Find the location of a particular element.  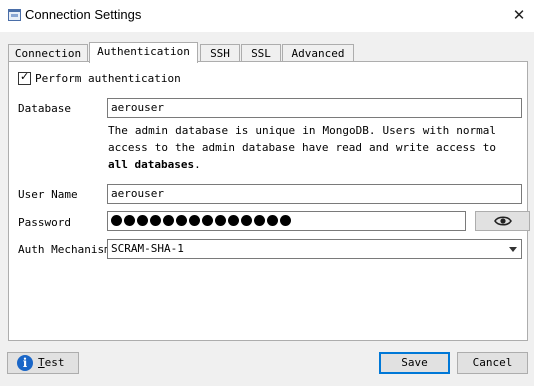

tab-ssl: SSL is located at coordinates (261, 53).